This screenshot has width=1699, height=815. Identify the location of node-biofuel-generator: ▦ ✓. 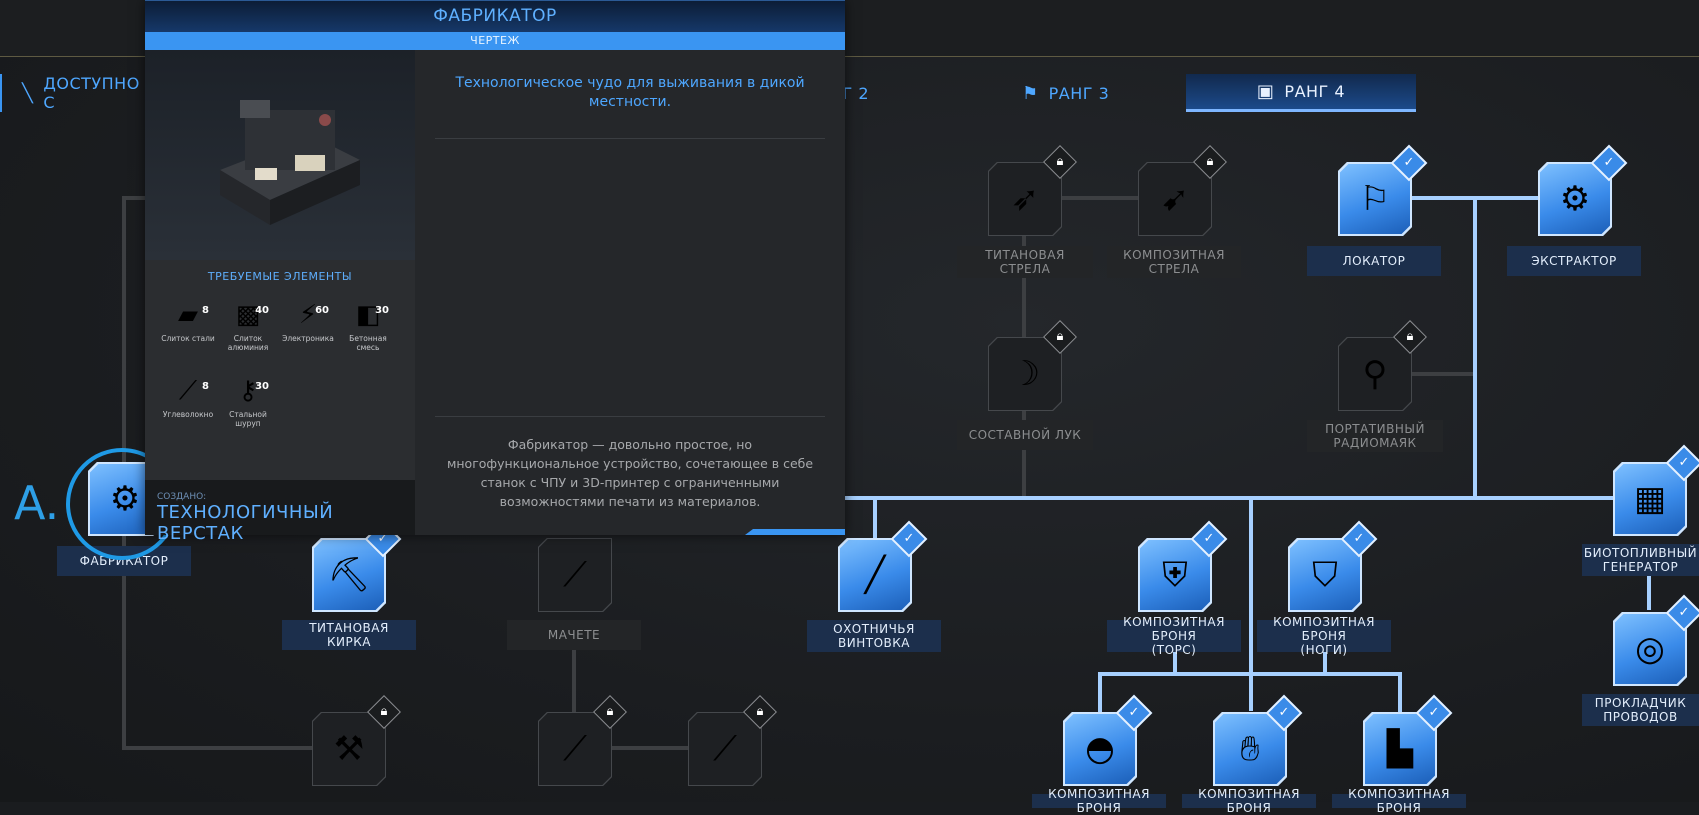
(1656, 490).